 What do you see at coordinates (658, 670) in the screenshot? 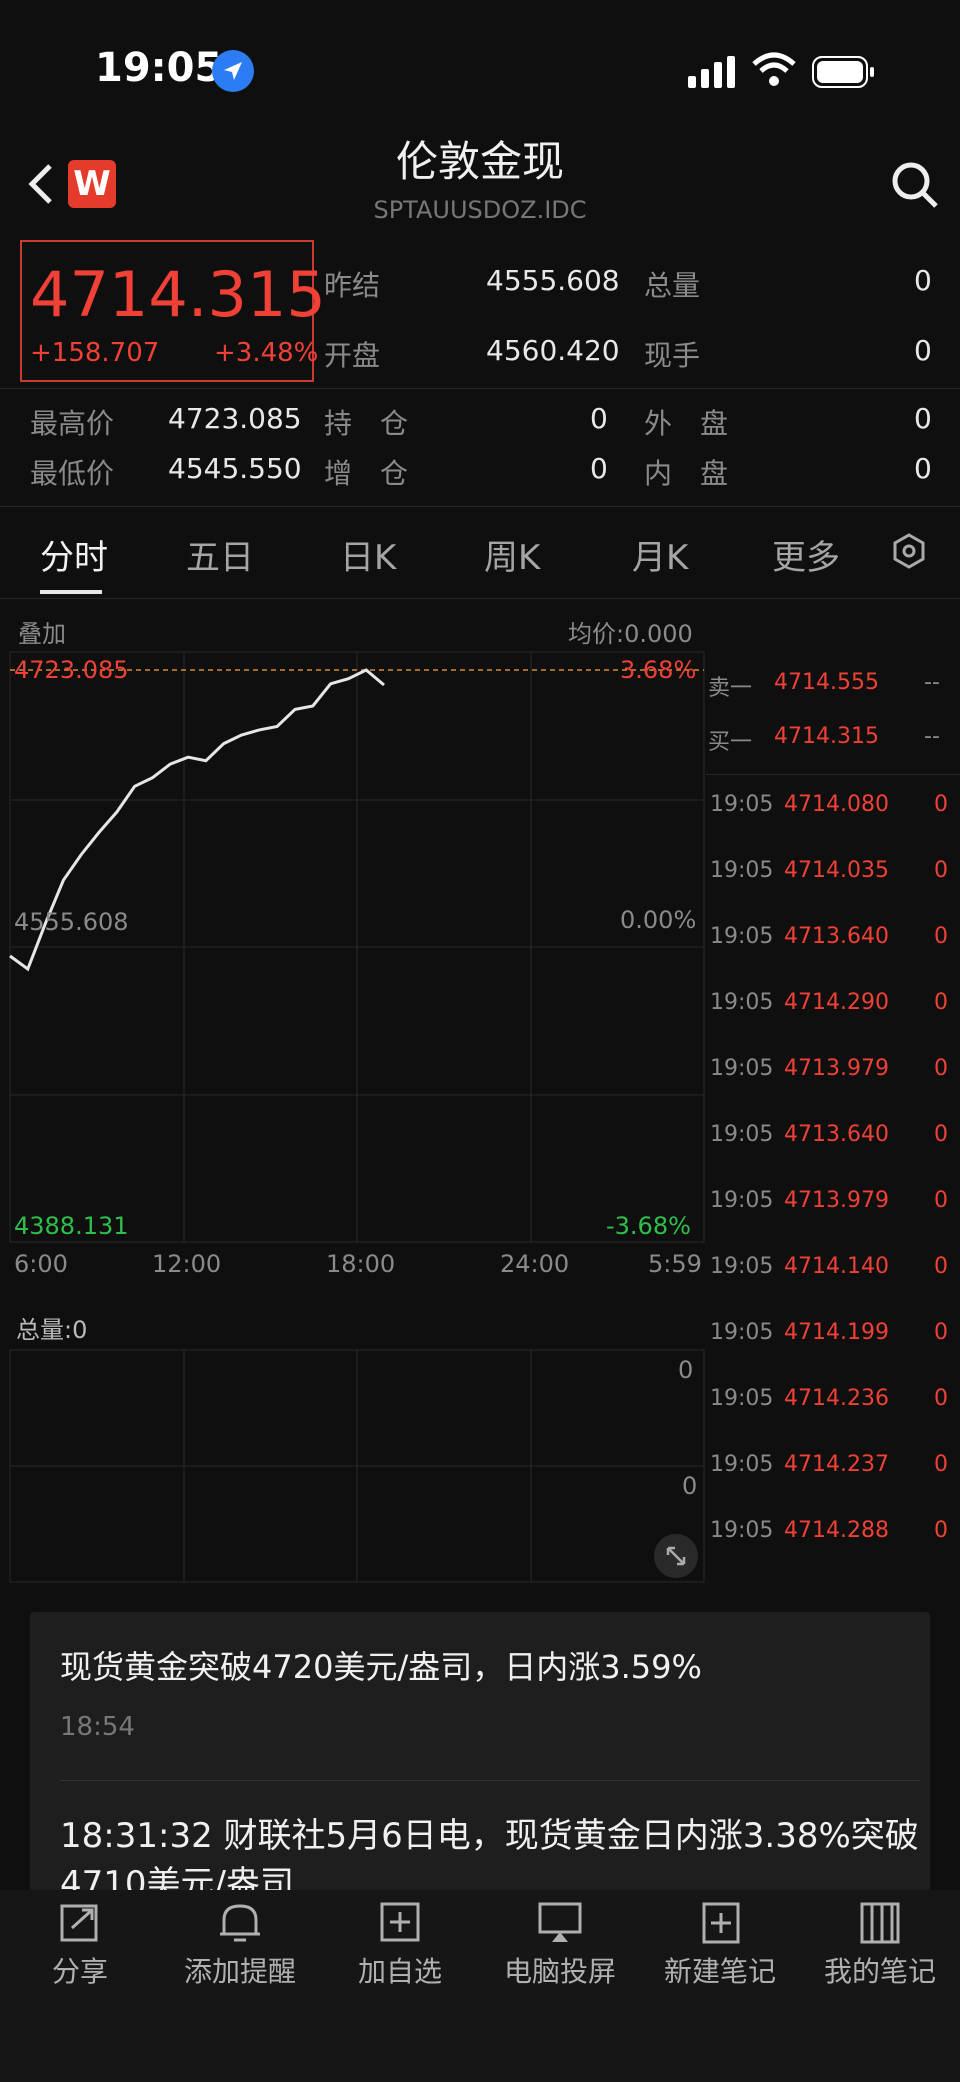
I see `chart-high-pct: 3.68%` at bounding box center [658, 670].